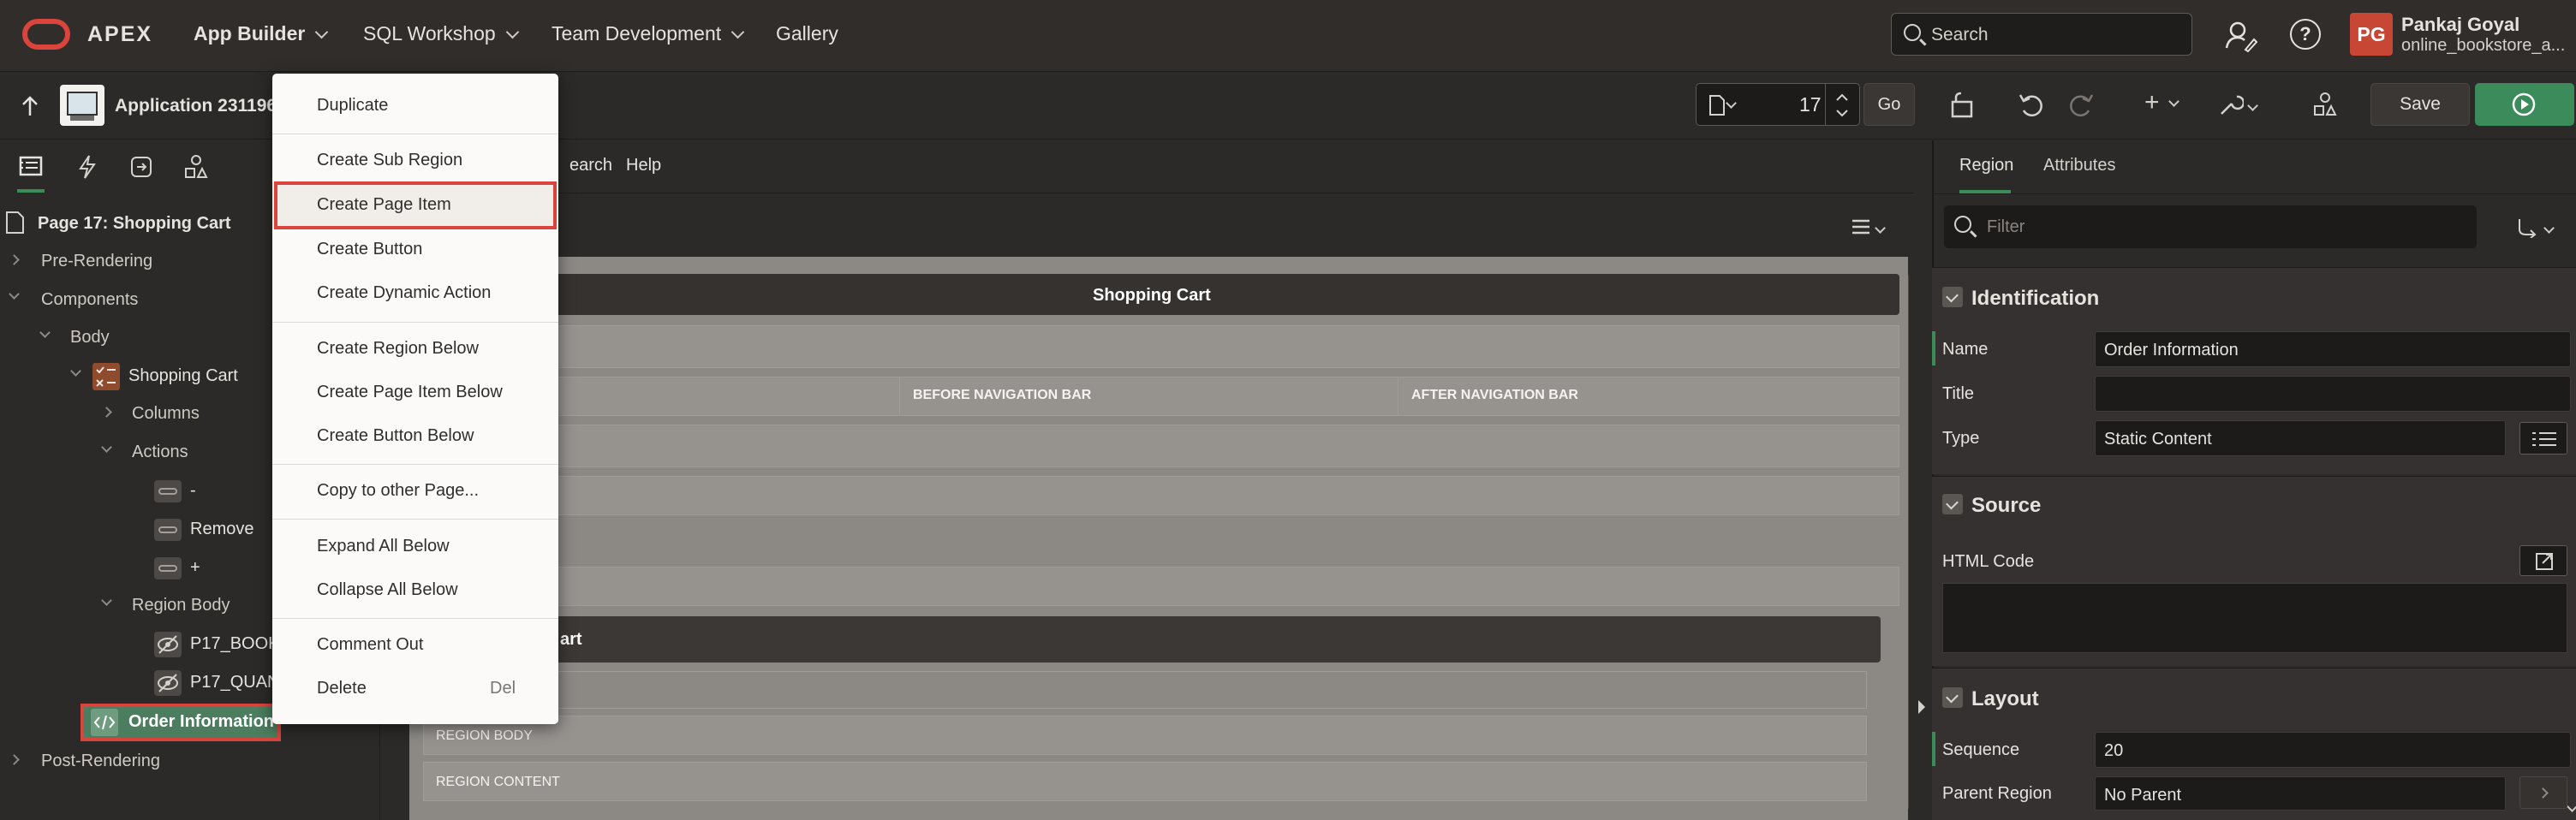 Image resolution: width=2576 pixels, height=820 pixels. Describe the element at coordinates (807, 33) in the screenshot. I see `menu-gallery: Gallery` at that location.